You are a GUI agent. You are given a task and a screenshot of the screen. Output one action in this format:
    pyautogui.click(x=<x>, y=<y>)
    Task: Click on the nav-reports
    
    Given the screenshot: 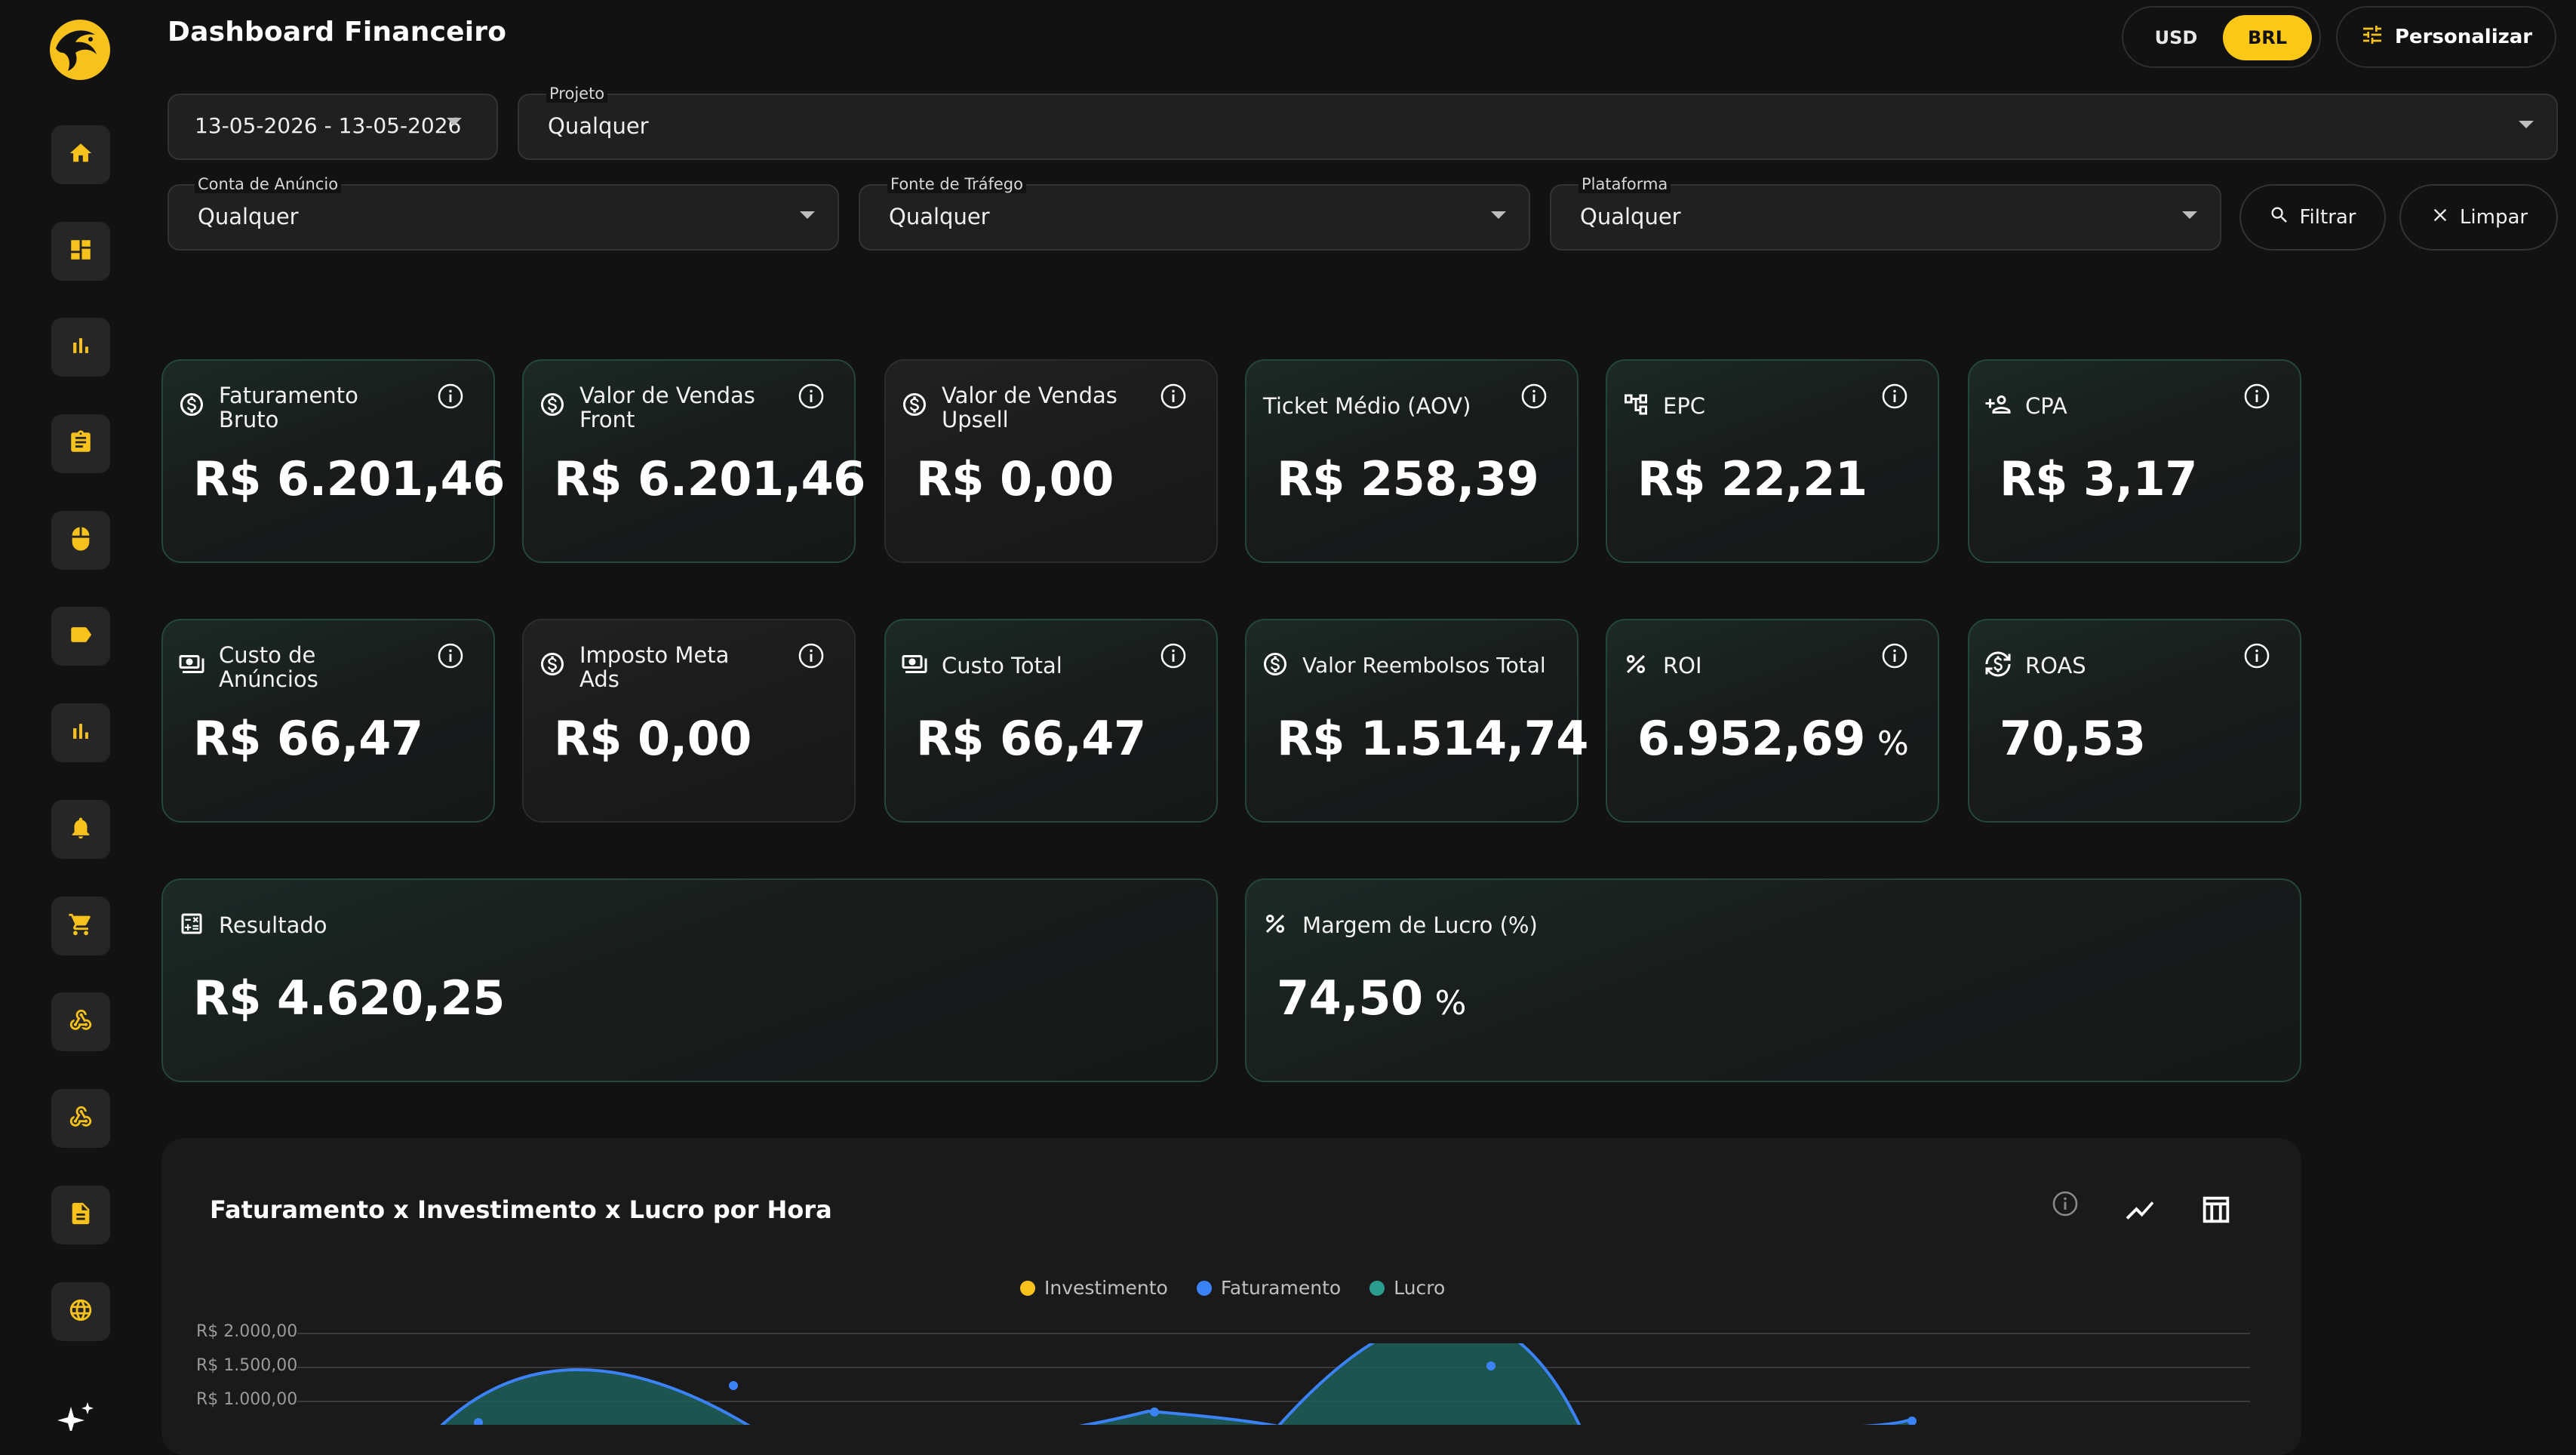 What is the action you would take?
    pyautogui.click(x=80, y=347)
    